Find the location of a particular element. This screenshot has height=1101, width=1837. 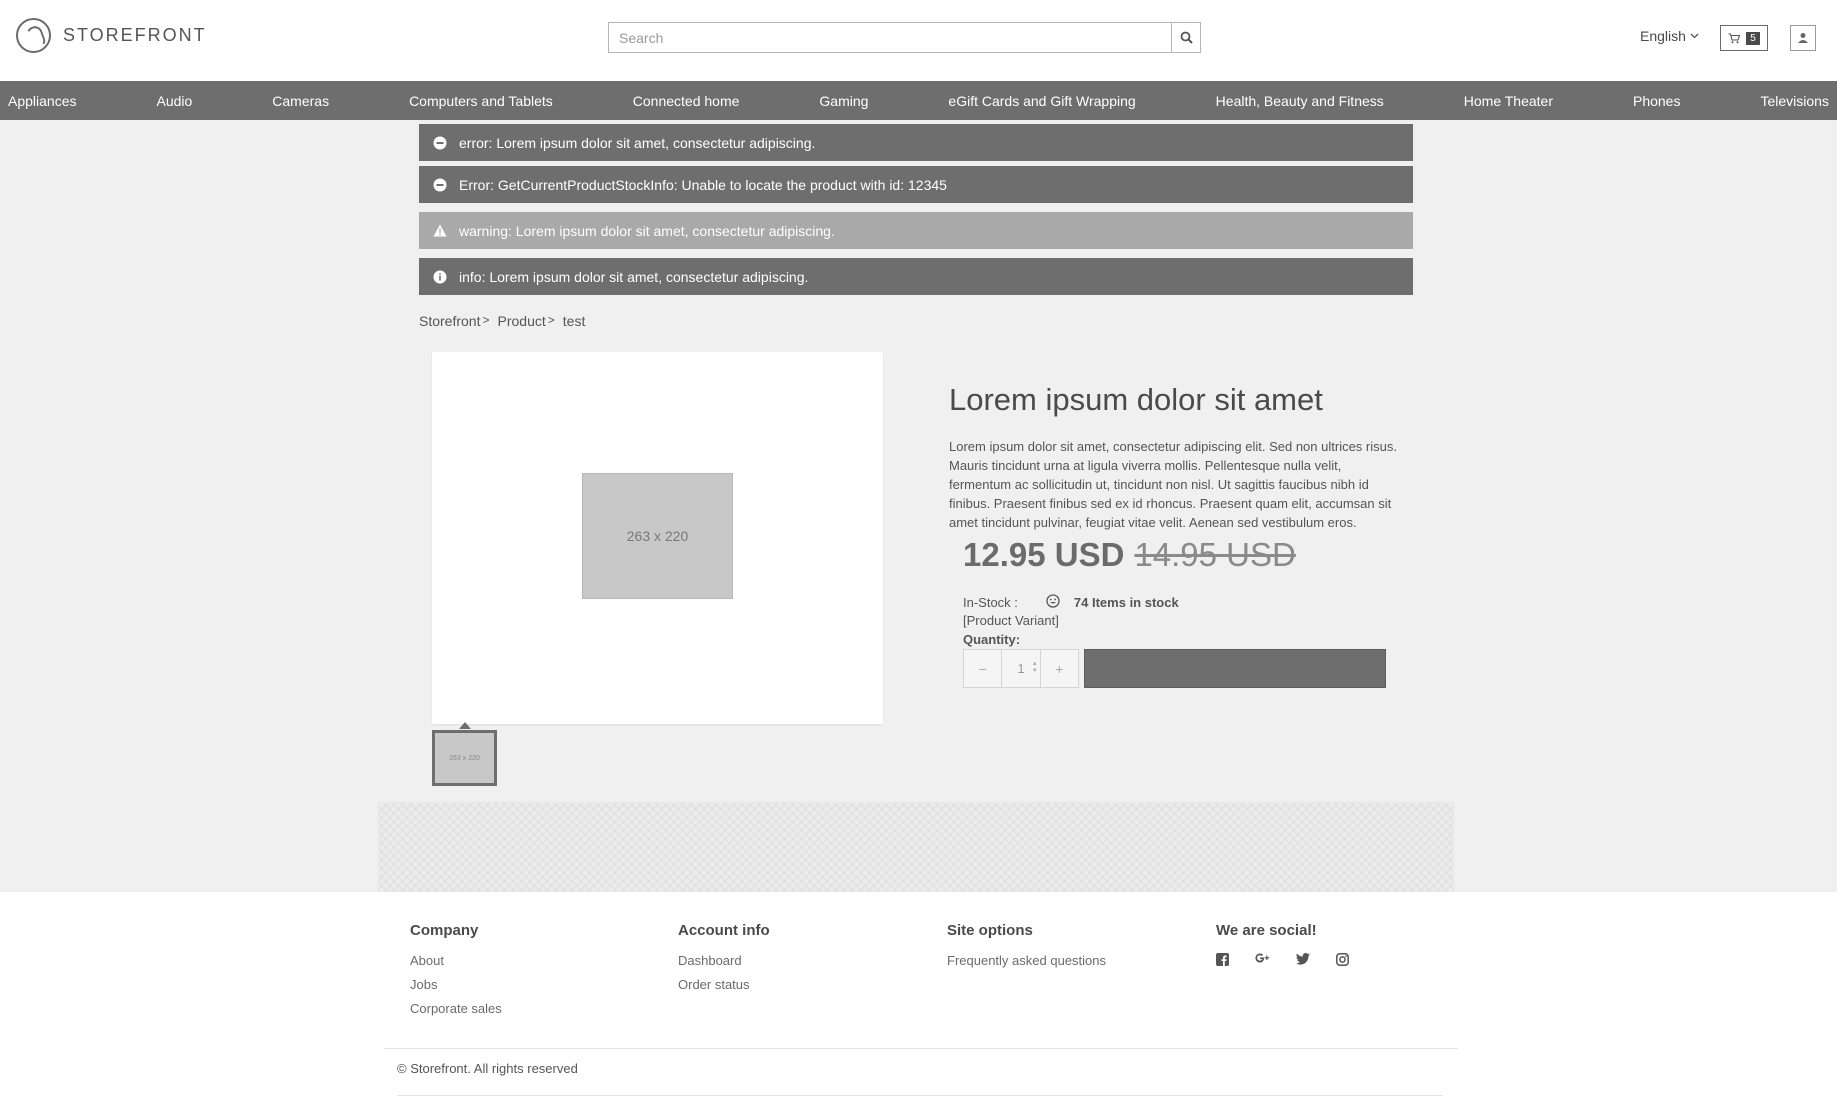

nav-item-phones: Phones is located at coordinates (1656, 101).